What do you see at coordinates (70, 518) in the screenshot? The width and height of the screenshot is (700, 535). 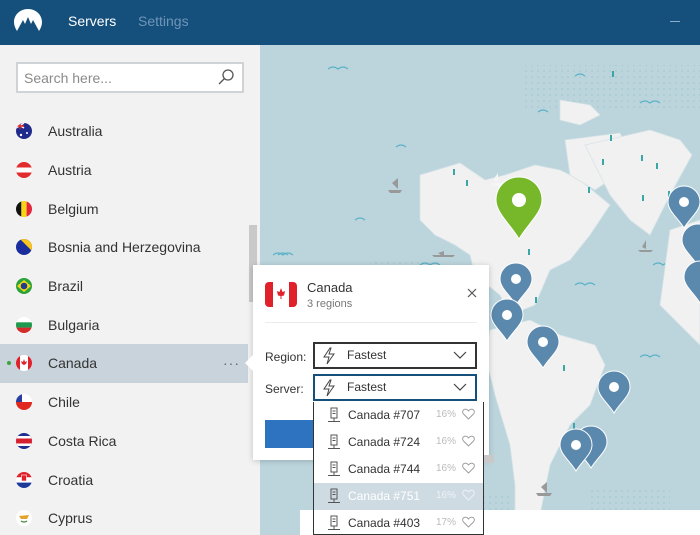 I see `country-name: Cyprus` at bounding box center [70, 518].